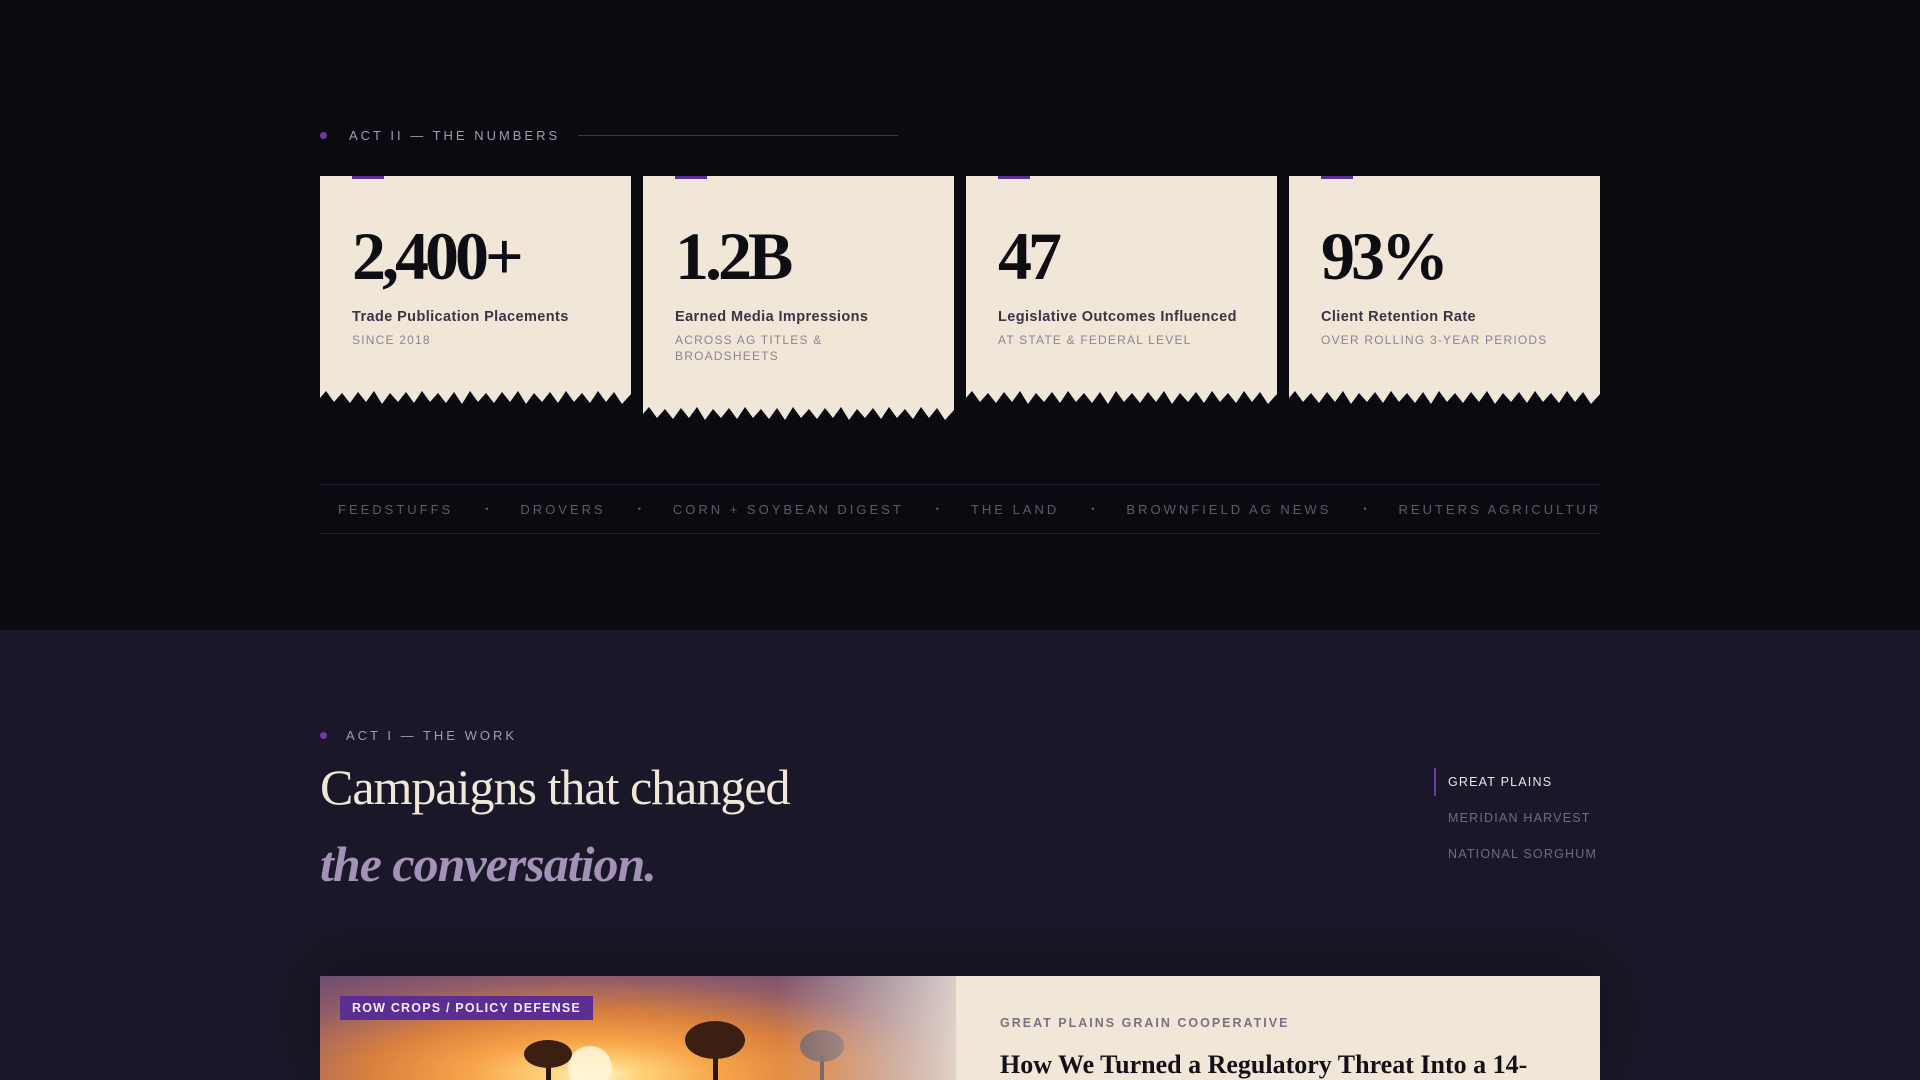 This screenshot has width=1920, height=1080. I want to click on act-ii-label: ACT II — THE NUMBERS, so click(609, 135).